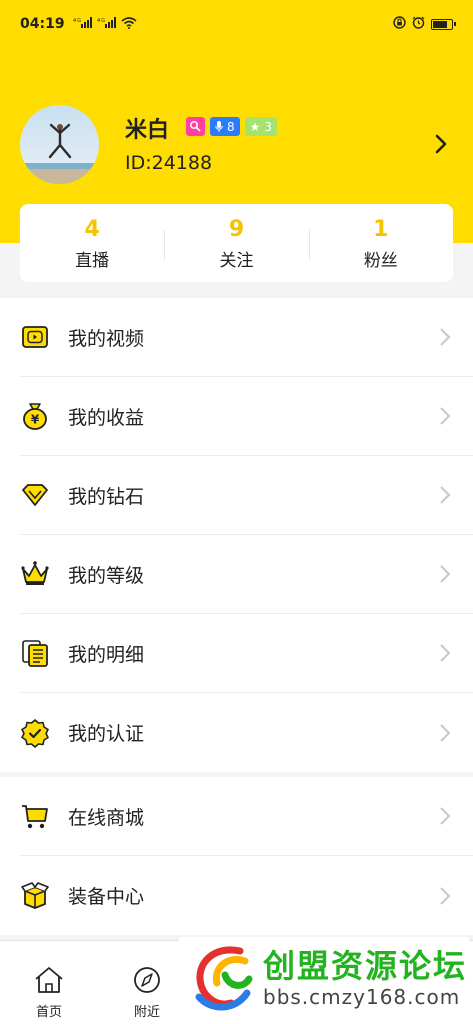 The height and width of the screenshot is (1024, 473). Describe the element at coordinates (255, 126) in the screenshot. I see `star-icon: ★` at that location.